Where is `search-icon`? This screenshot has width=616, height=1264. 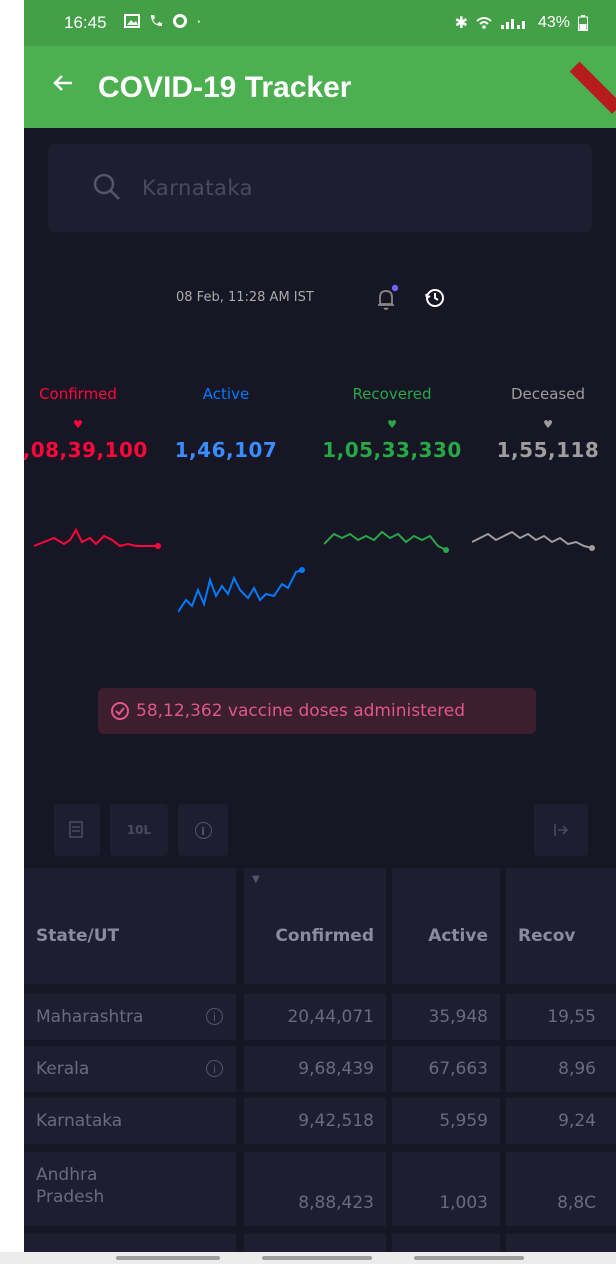
search-icon is located at coordinates (106, 186).